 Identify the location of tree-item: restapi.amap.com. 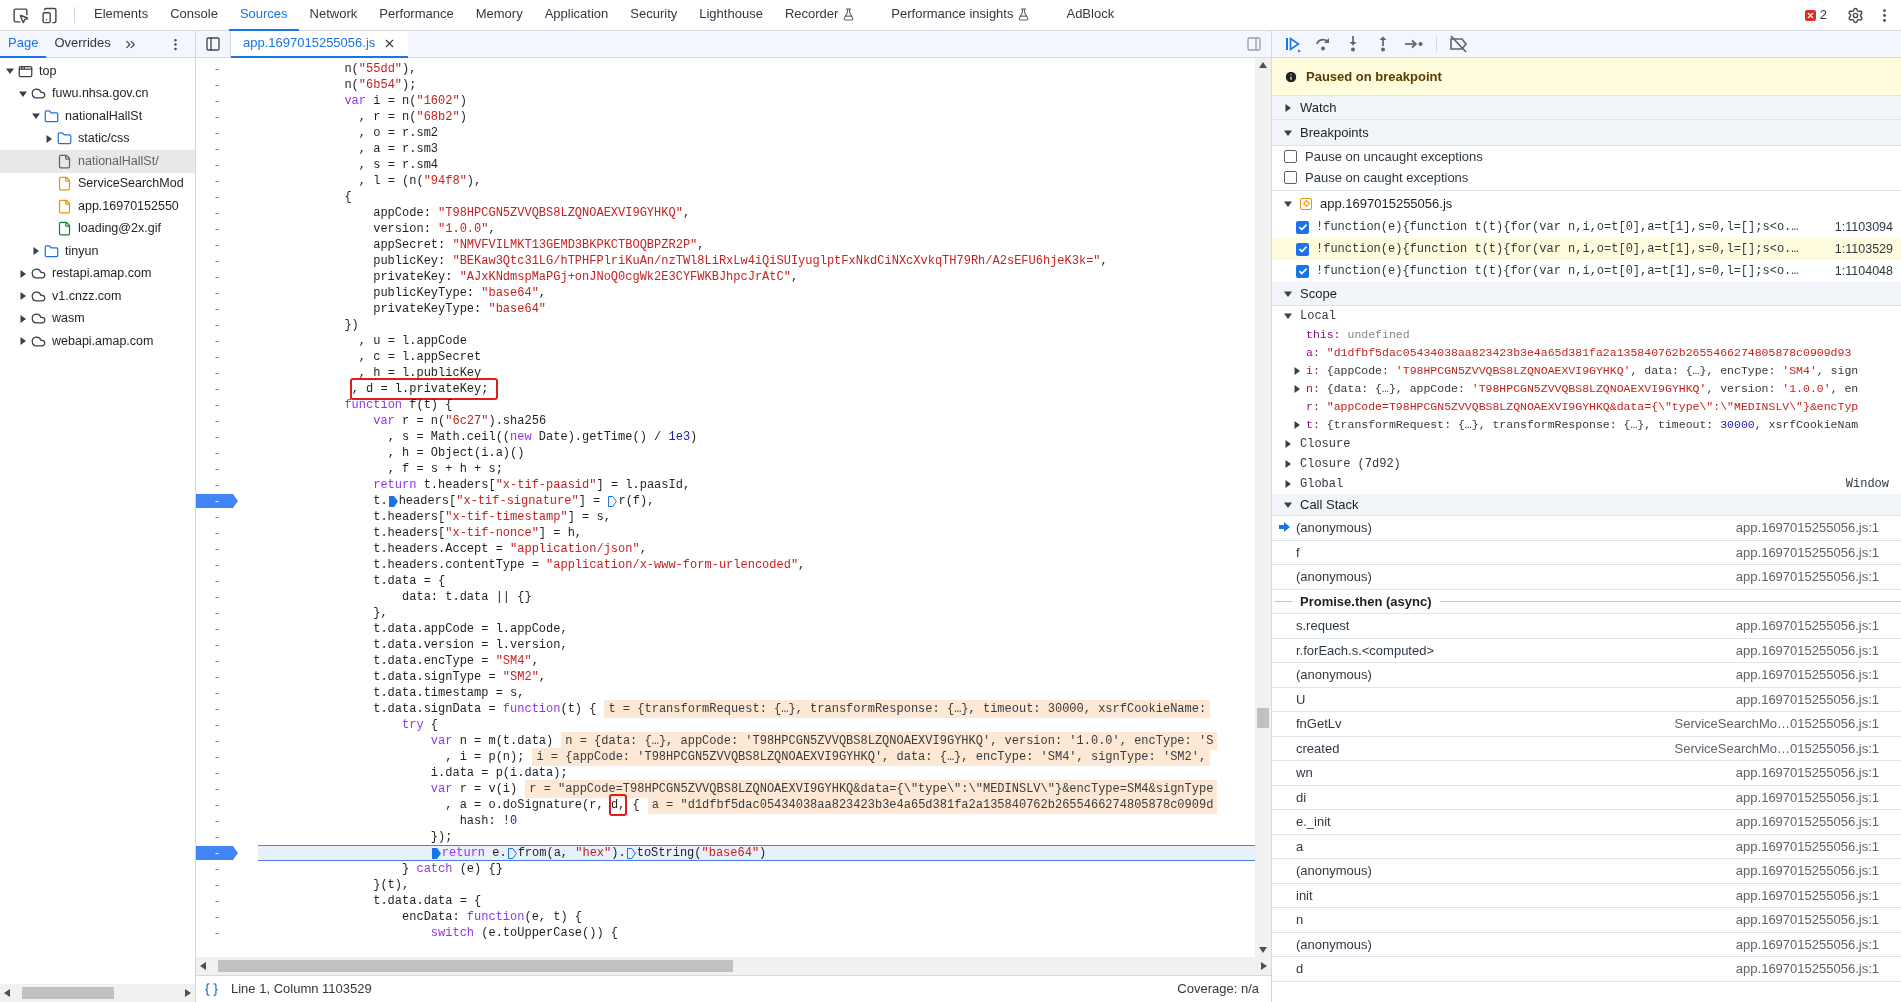
(97, 273).